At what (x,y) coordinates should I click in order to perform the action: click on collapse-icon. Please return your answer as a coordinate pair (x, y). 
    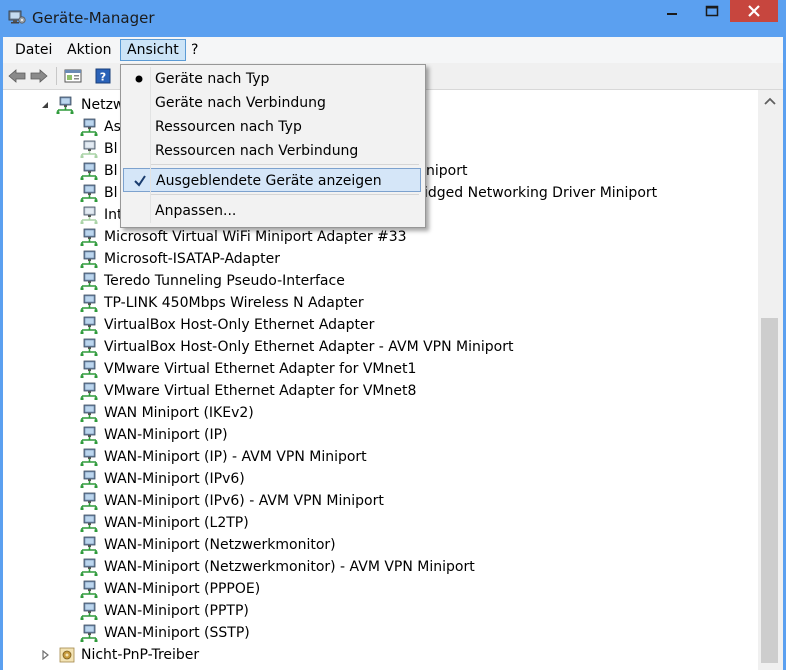
    Looking at the image, I should click on (45, 105).